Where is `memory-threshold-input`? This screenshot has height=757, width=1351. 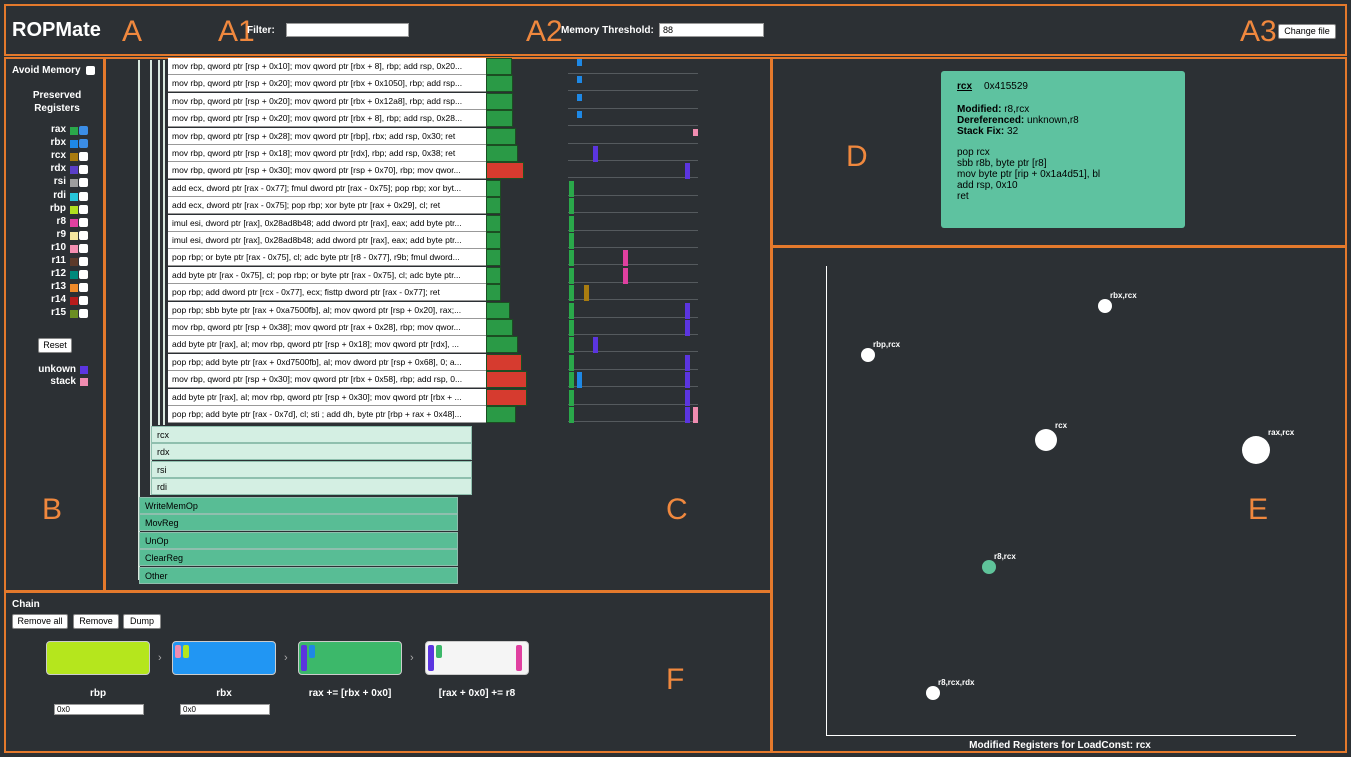
memory-threshold-input is located at coordinates (711, 30).